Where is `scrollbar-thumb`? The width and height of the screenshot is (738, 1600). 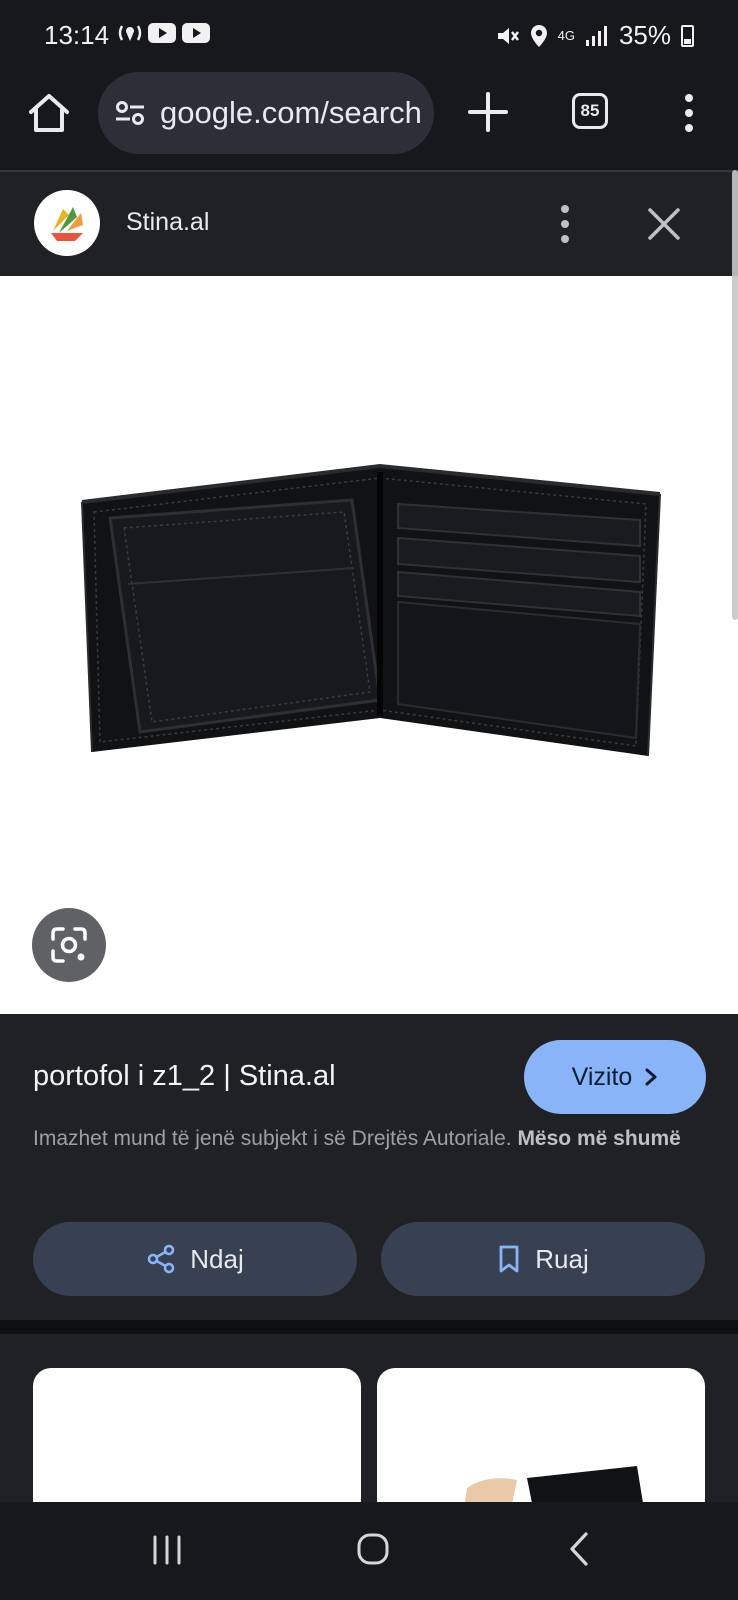
scrollbar-thumb is located at coordinates (735, 395).